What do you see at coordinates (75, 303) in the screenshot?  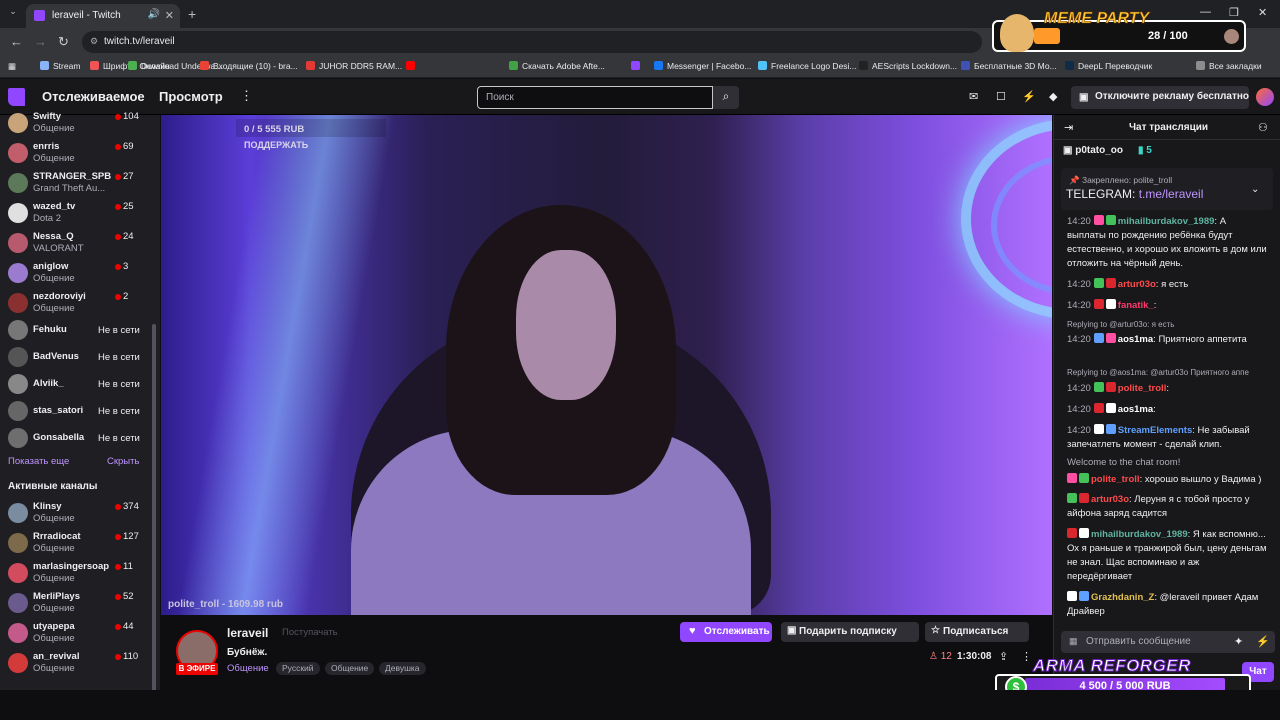 I see `sidebar-channel: nezdoroviyi Общение 2` at bounding box center [75, 303].